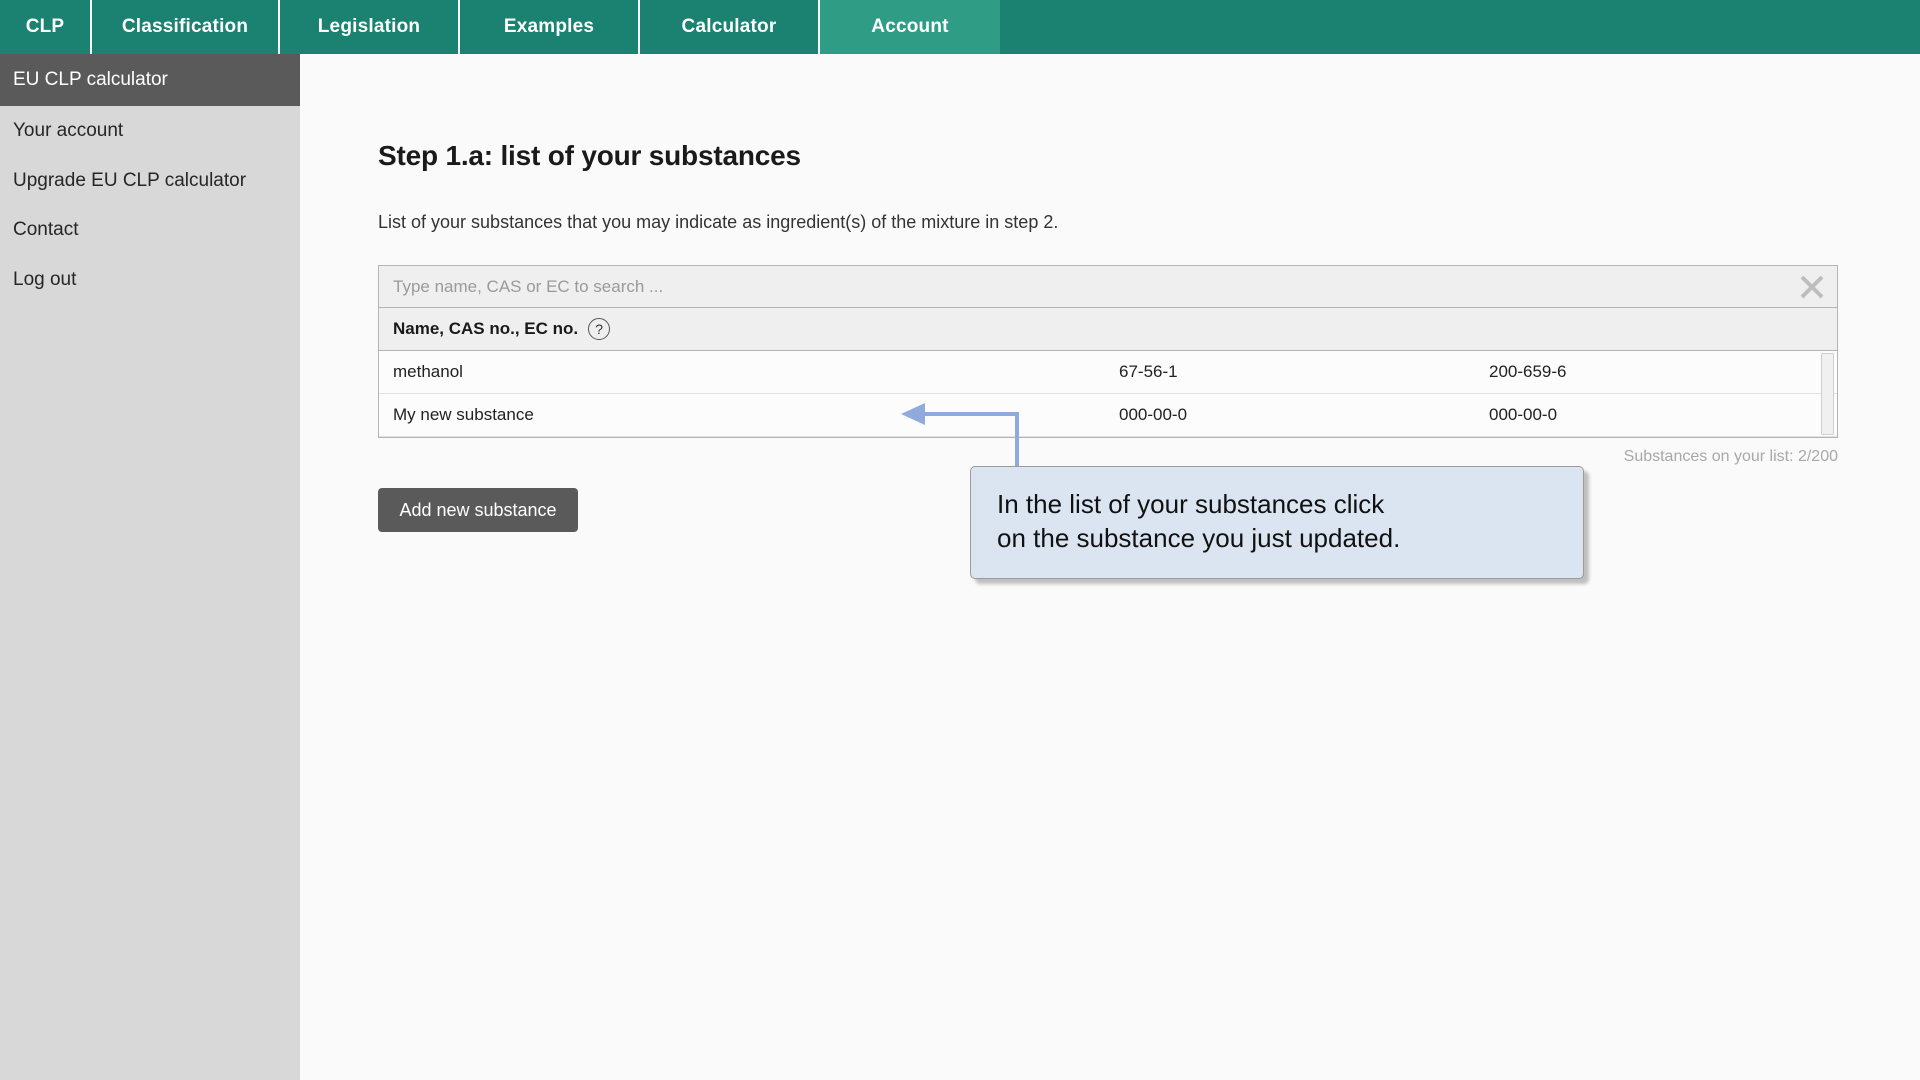  Describe the element at coordinates (130, 180) in the screenshot. I see `sidebar-item-upgrade-label: Upgrade EU CLP calculator` at that location.